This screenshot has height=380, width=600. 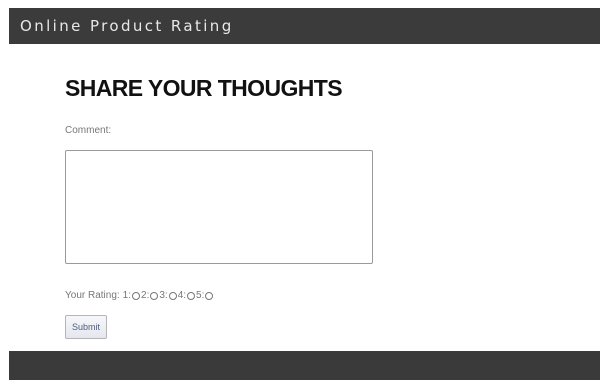 What do you see at coordinates (86, 327) in the screenshot?
I see `submit-button: Submit` at bounding box center [86, 327].